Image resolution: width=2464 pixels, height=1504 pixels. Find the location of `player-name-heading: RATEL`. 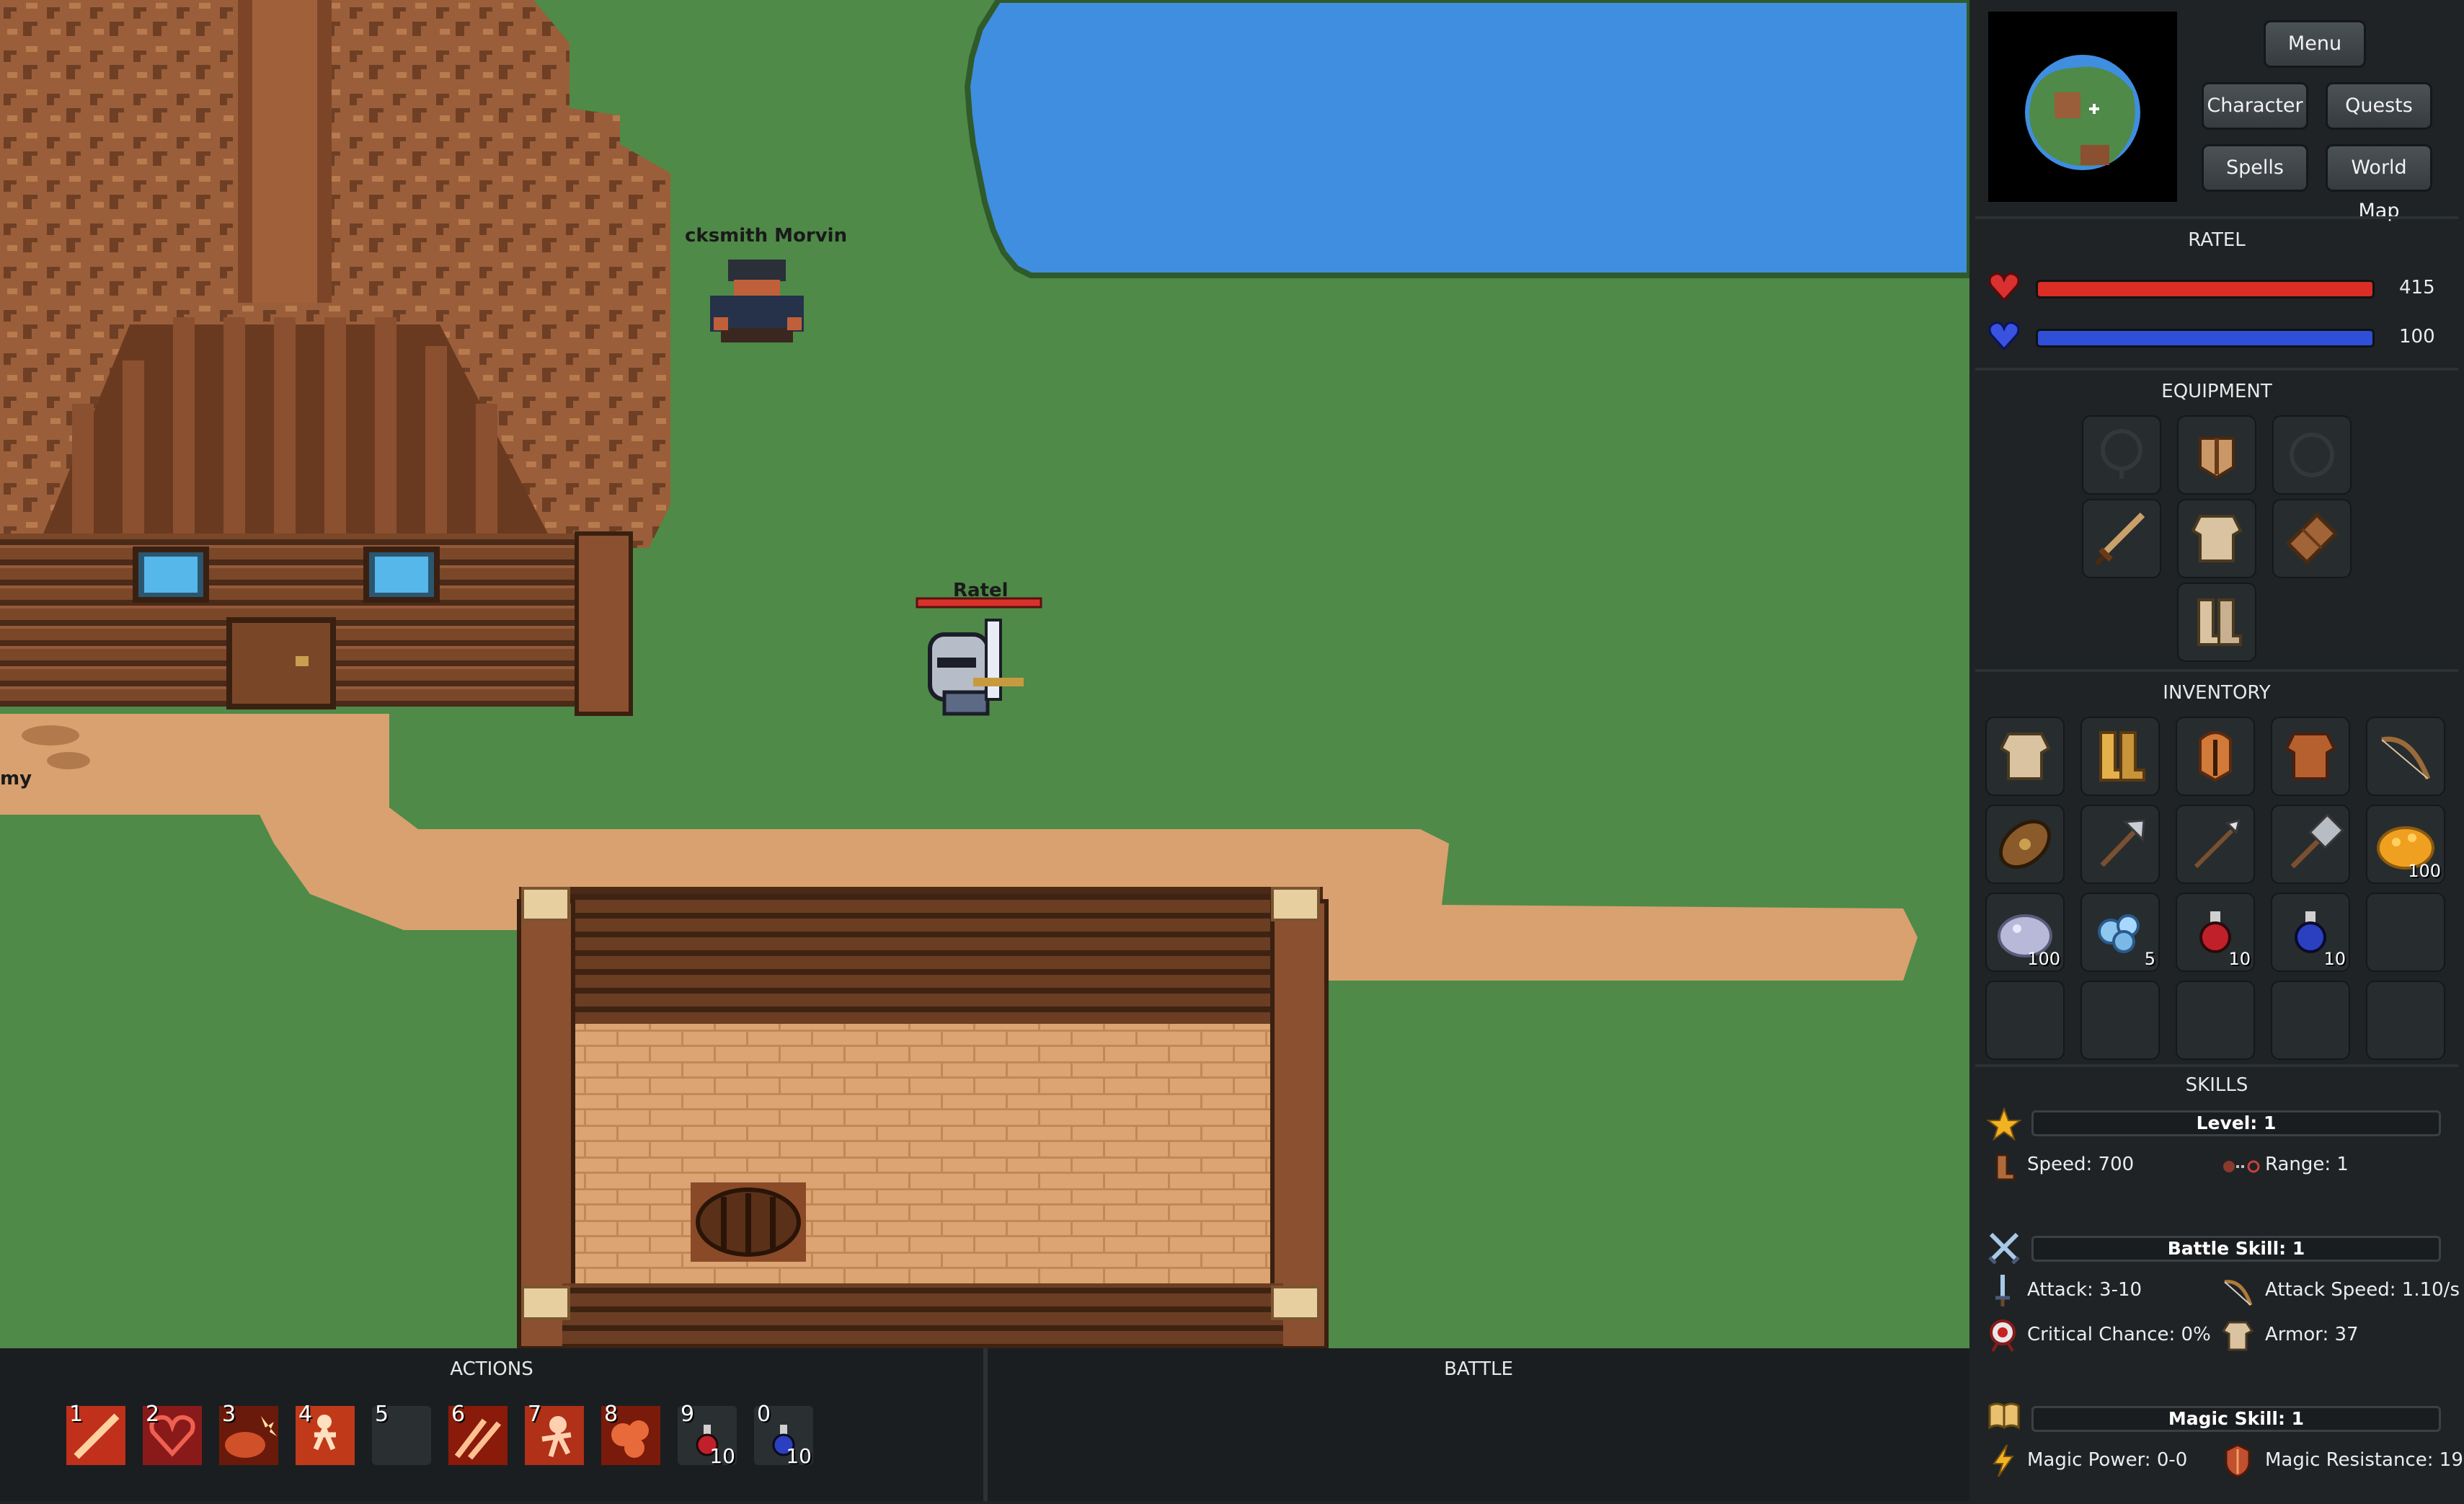

player-name-heading: RATEL is located at coordinates (2217, 240).